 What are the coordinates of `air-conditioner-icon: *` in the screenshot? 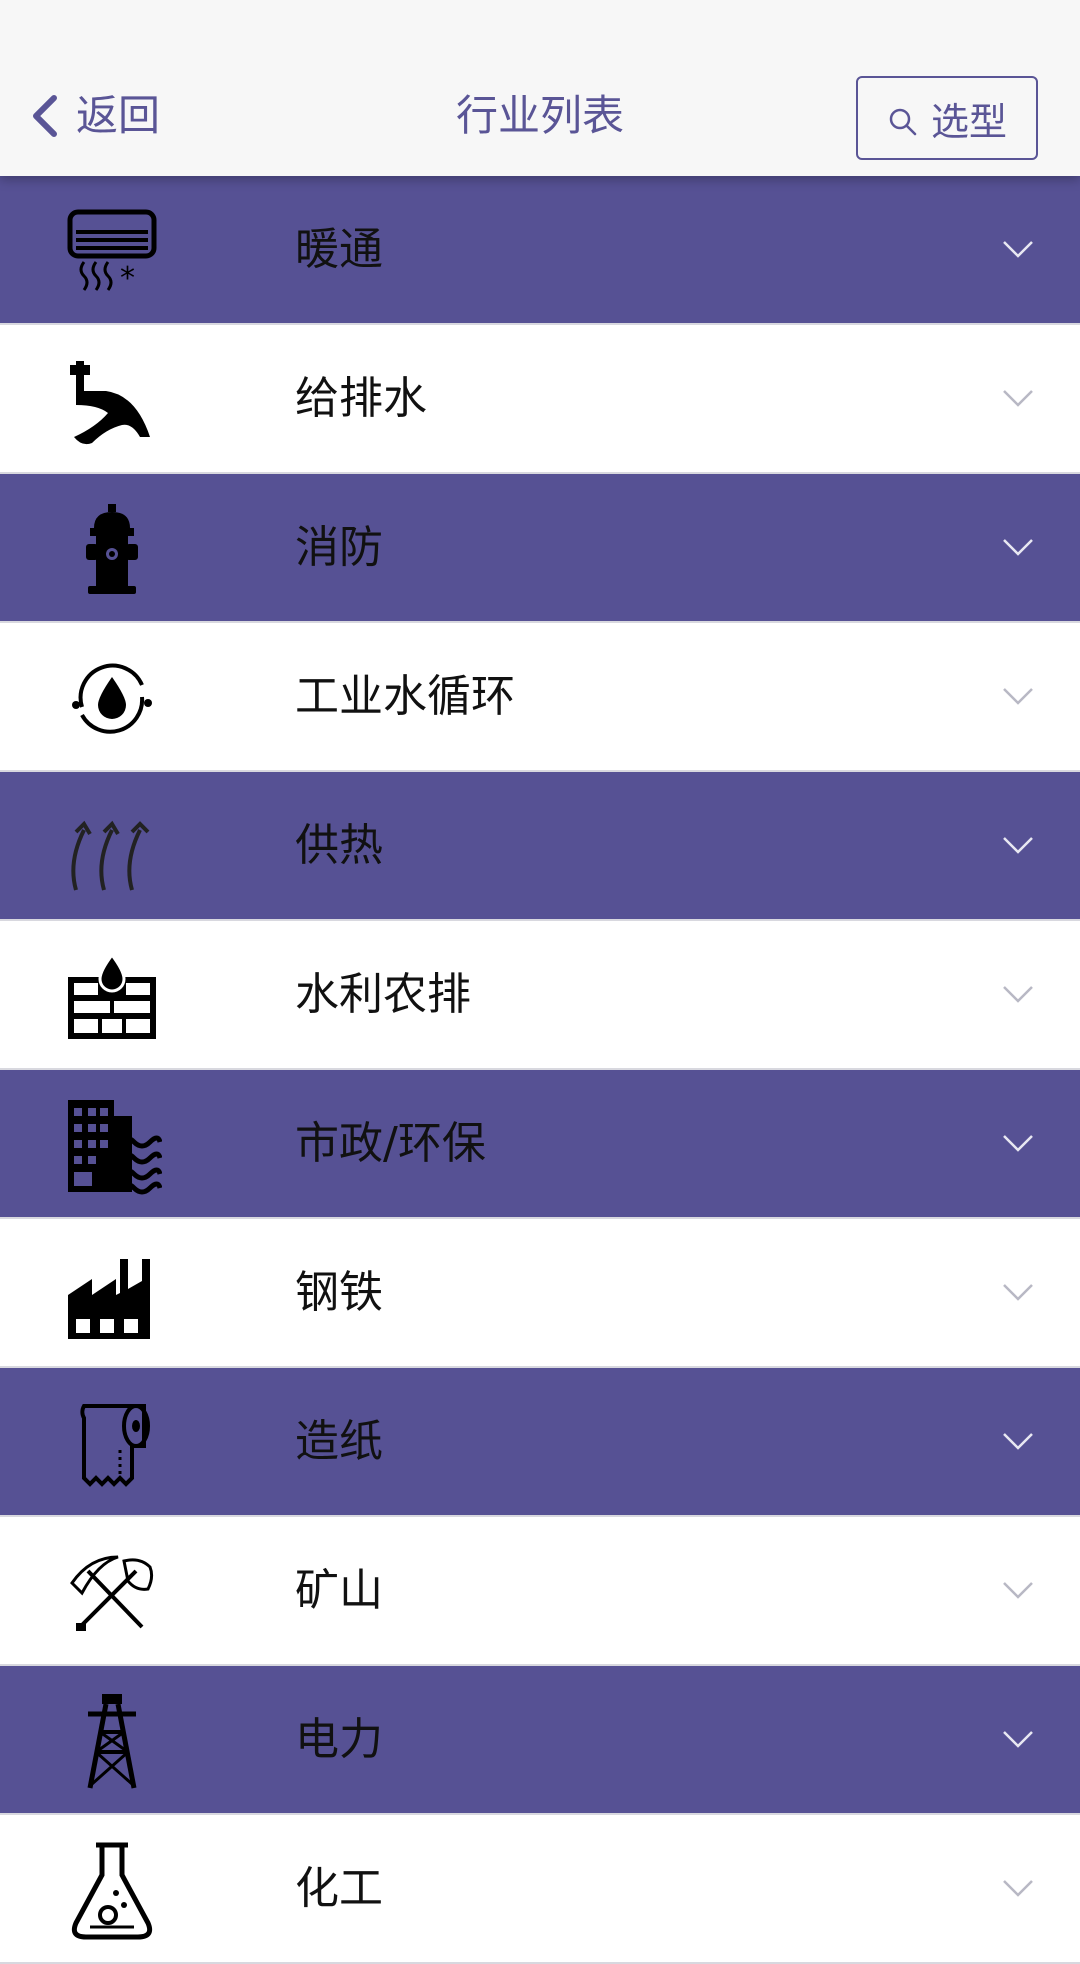 It's located at (112, 252).